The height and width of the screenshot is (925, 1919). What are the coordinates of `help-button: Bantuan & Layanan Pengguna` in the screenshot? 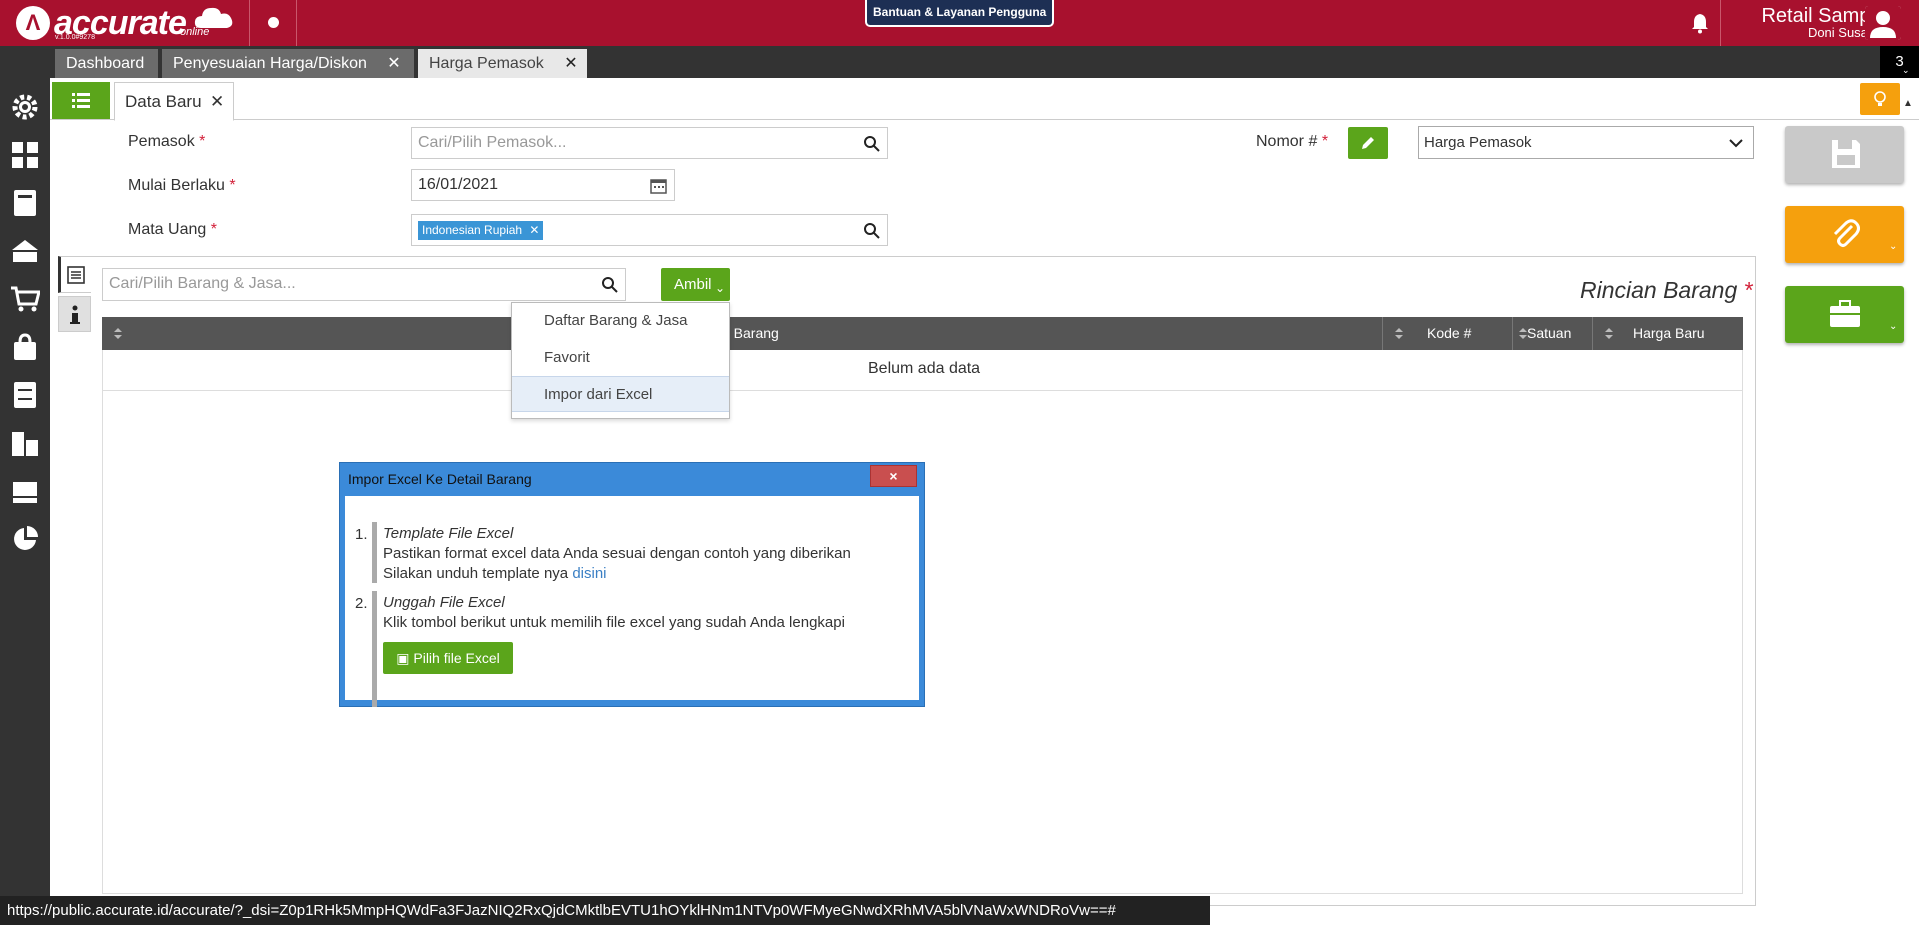 It's located at (960, 13).